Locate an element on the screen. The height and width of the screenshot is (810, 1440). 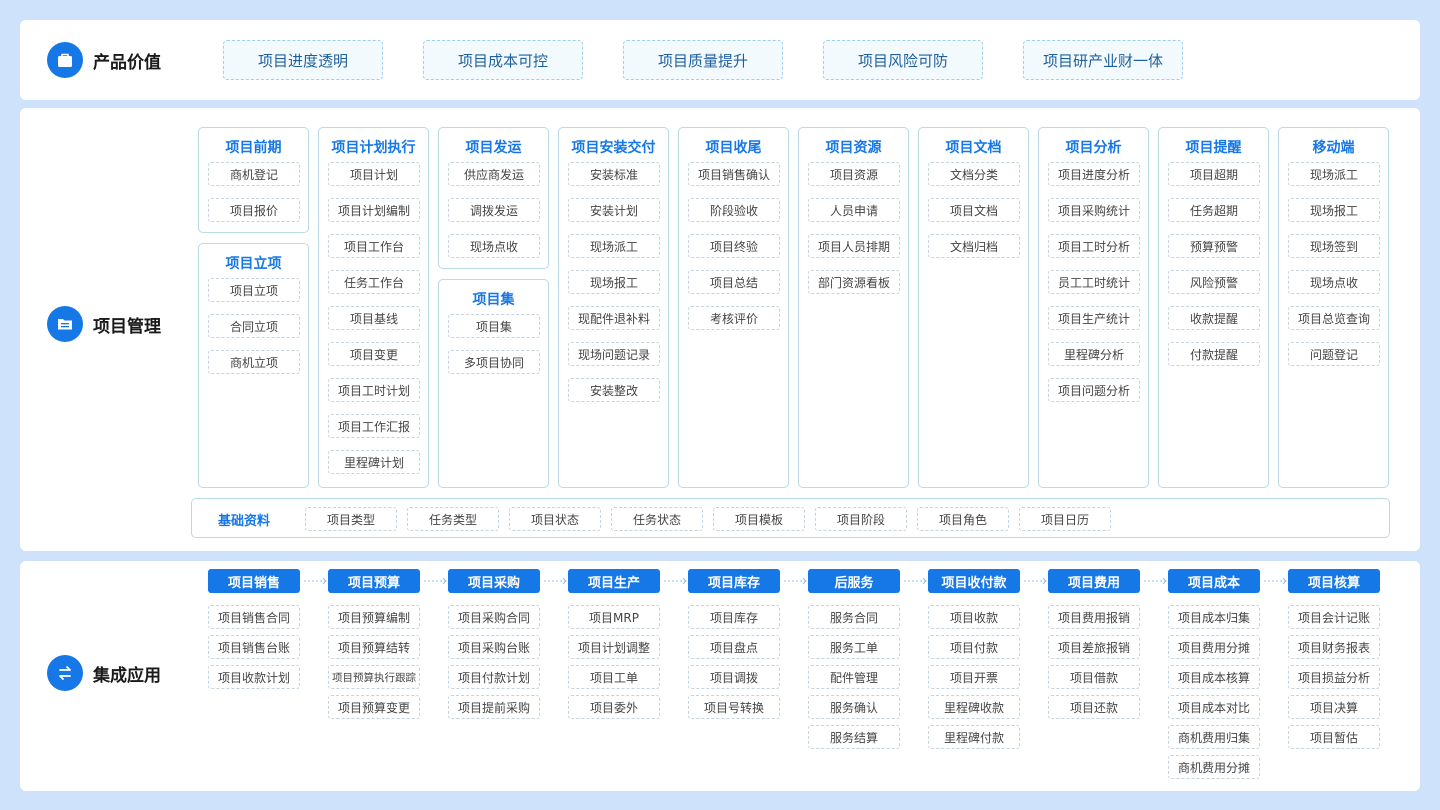
integration-item: 服务结算 is located at coordinates (854, 737).